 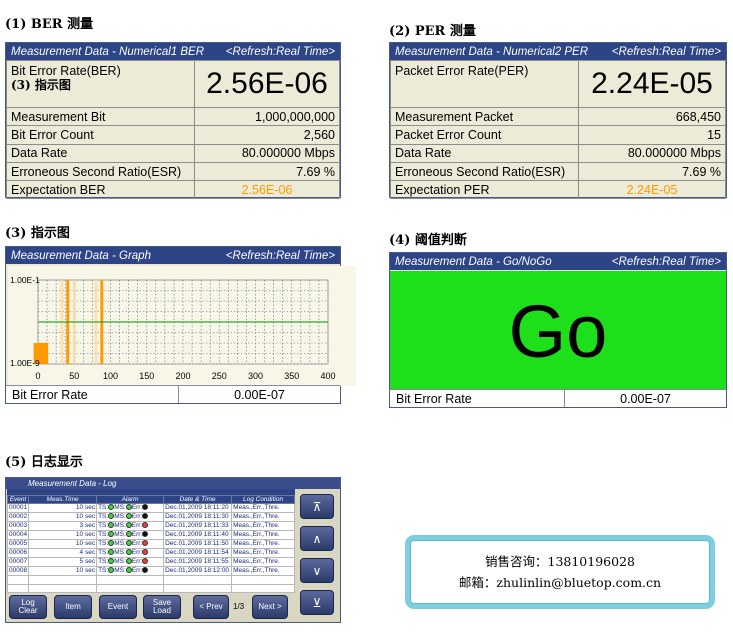 I want to click on graph-footer-label: Bit Error Rate, so click(x=92, y=394).